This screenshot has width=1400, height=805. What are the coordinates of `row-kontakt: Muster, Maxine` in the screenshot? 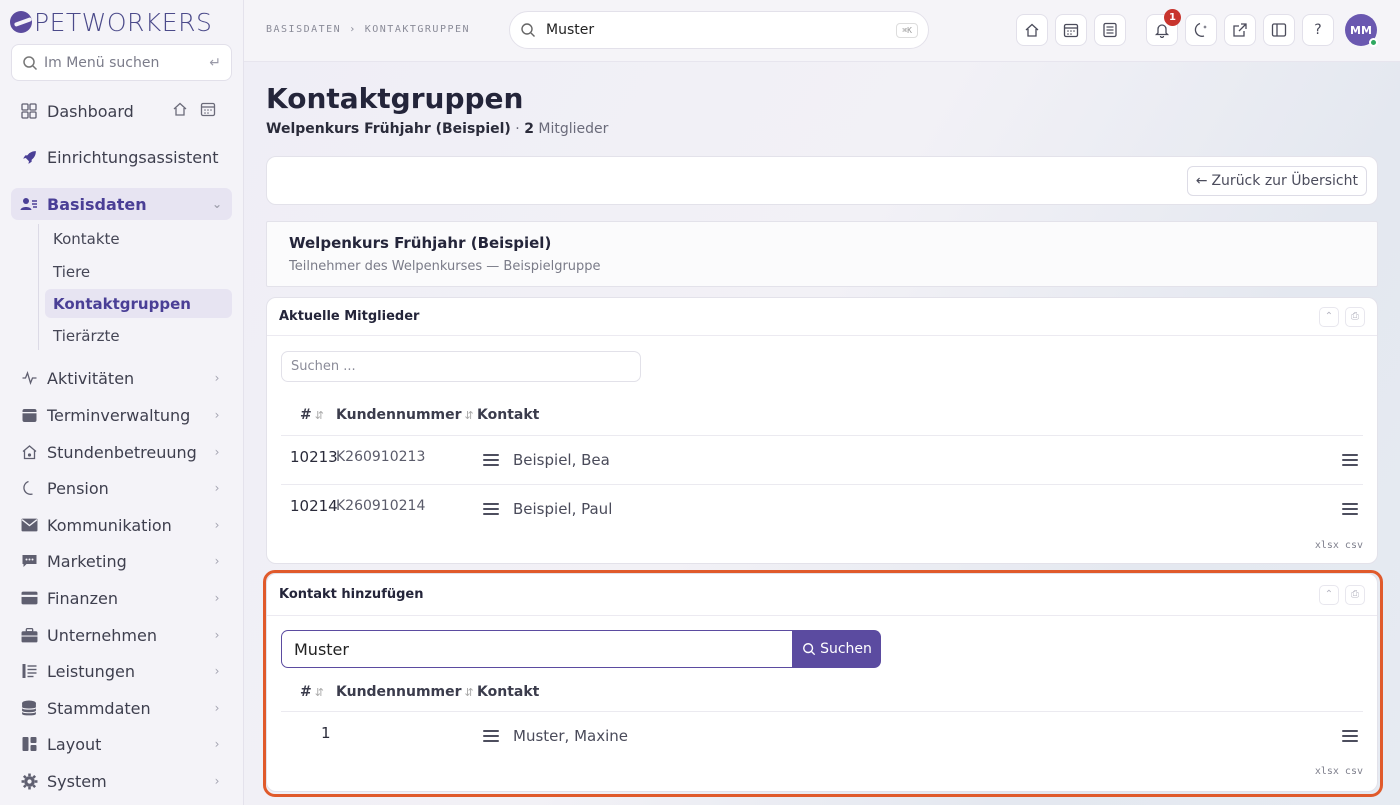 It's located at (570, 736).